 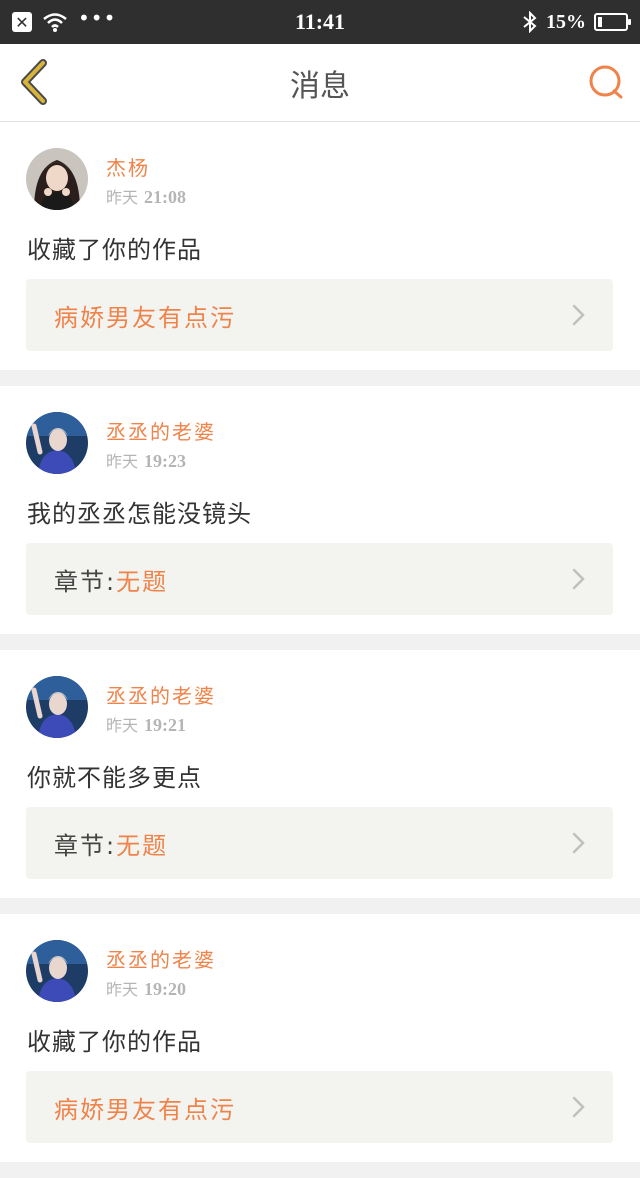 What do you see at coordinates (165, 725) in the screenshot?
I see `timestamp-clock: 19:21` at bounding box center [165, 725].